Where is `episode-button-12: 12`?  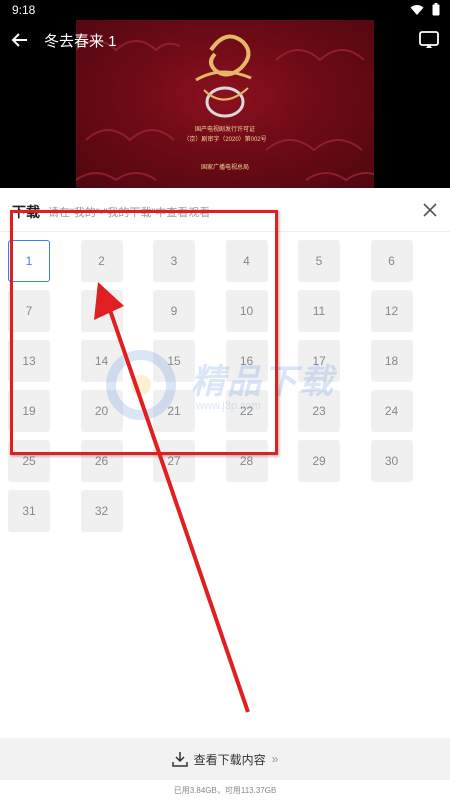 episode-button-12: 12 is located at coordinates (391, 311).